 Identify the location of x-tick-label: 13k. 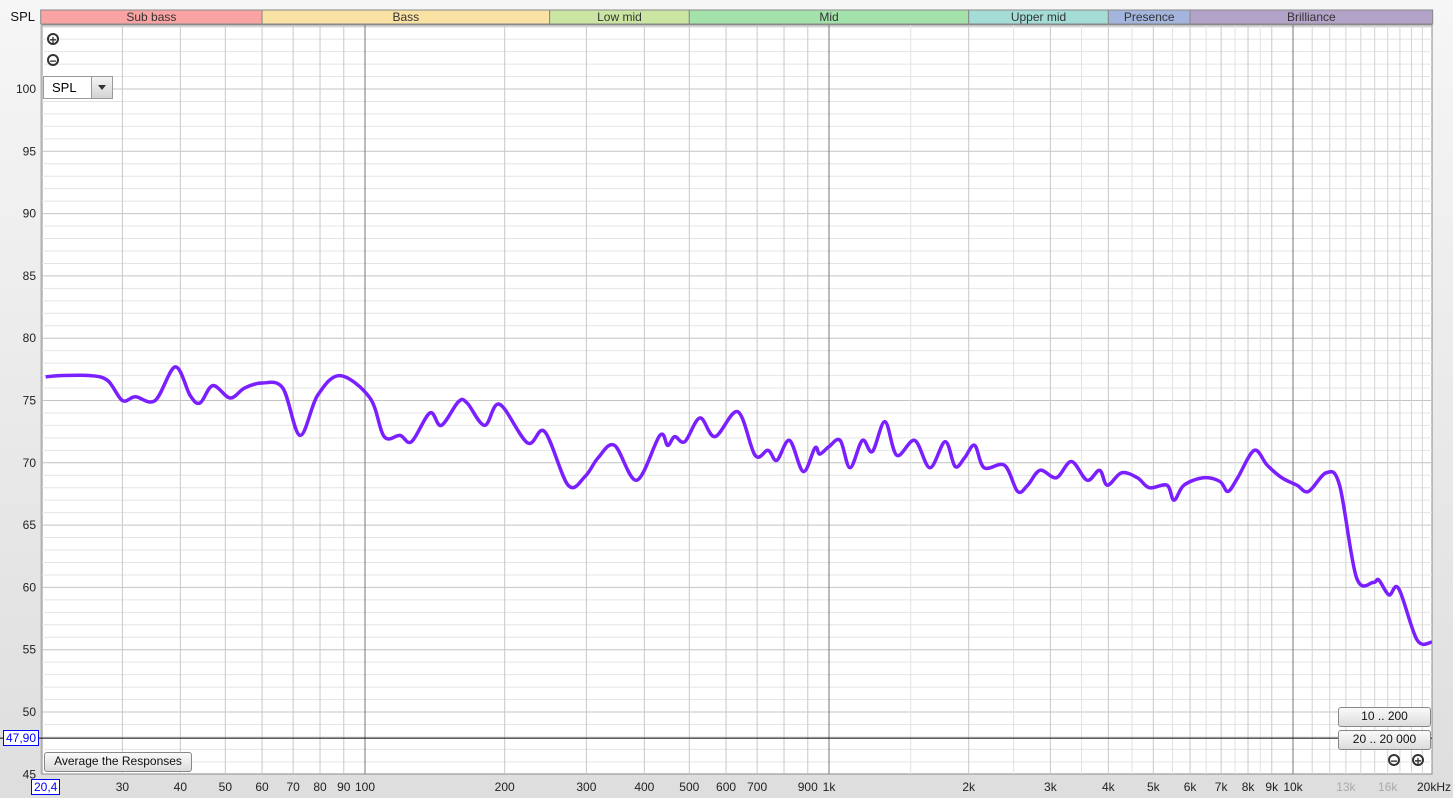
(1346, 787).